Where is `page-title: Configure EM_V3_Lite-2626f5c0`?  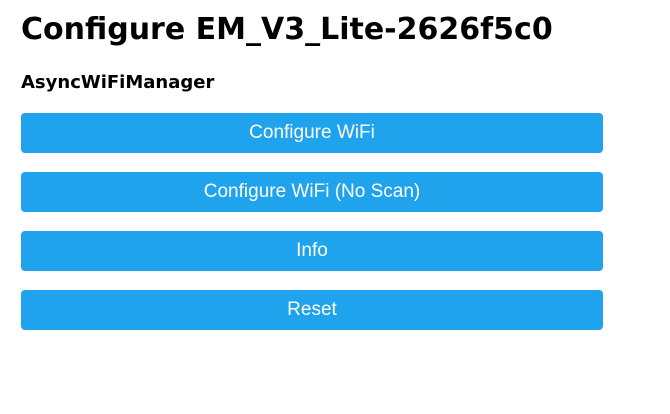 page-title: Configure EM_V3_Lite-2626f5c0 is located at coordinates (287, 29).